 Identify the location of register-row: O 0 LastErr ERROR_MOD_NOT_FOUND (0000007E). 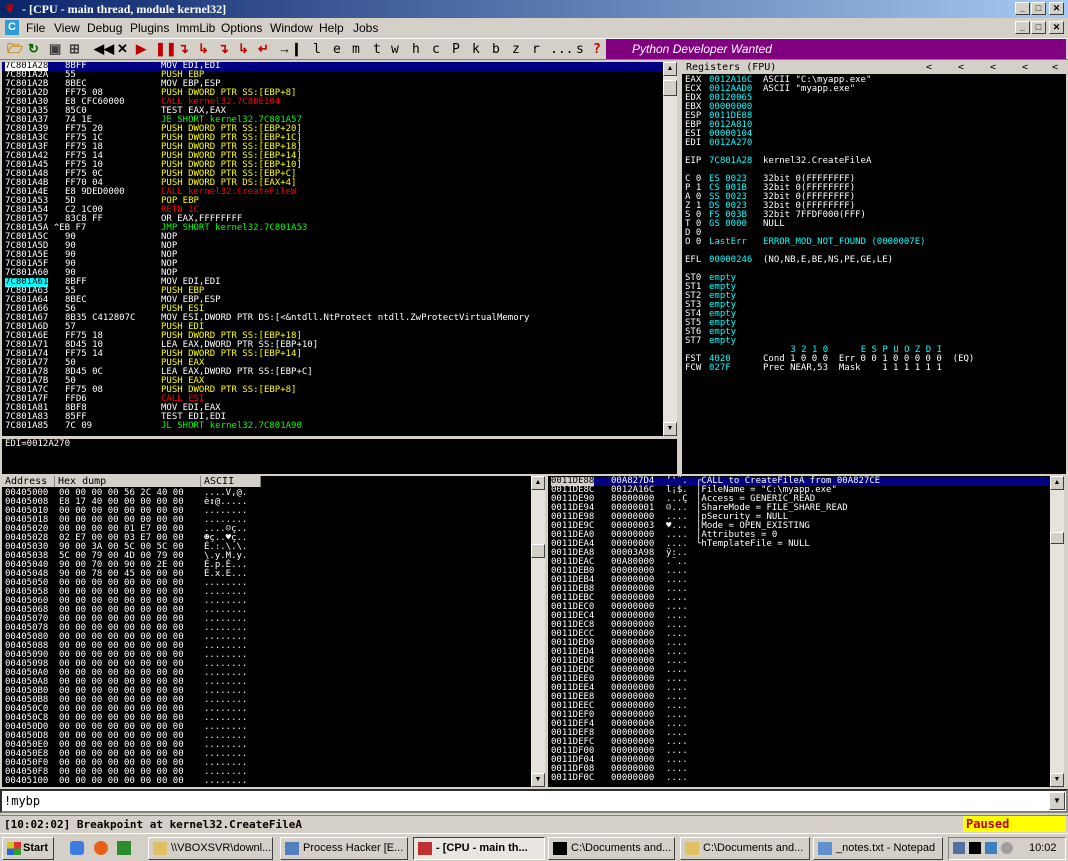
(875, 242).